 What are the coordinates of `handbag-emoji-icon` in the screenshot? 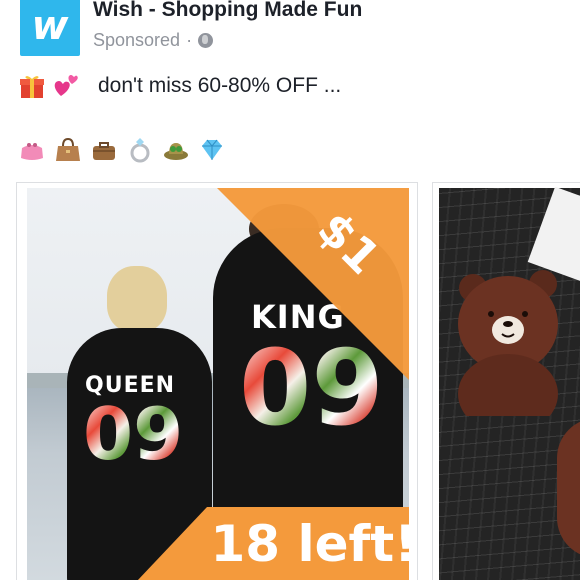 It's located at (68, 149).